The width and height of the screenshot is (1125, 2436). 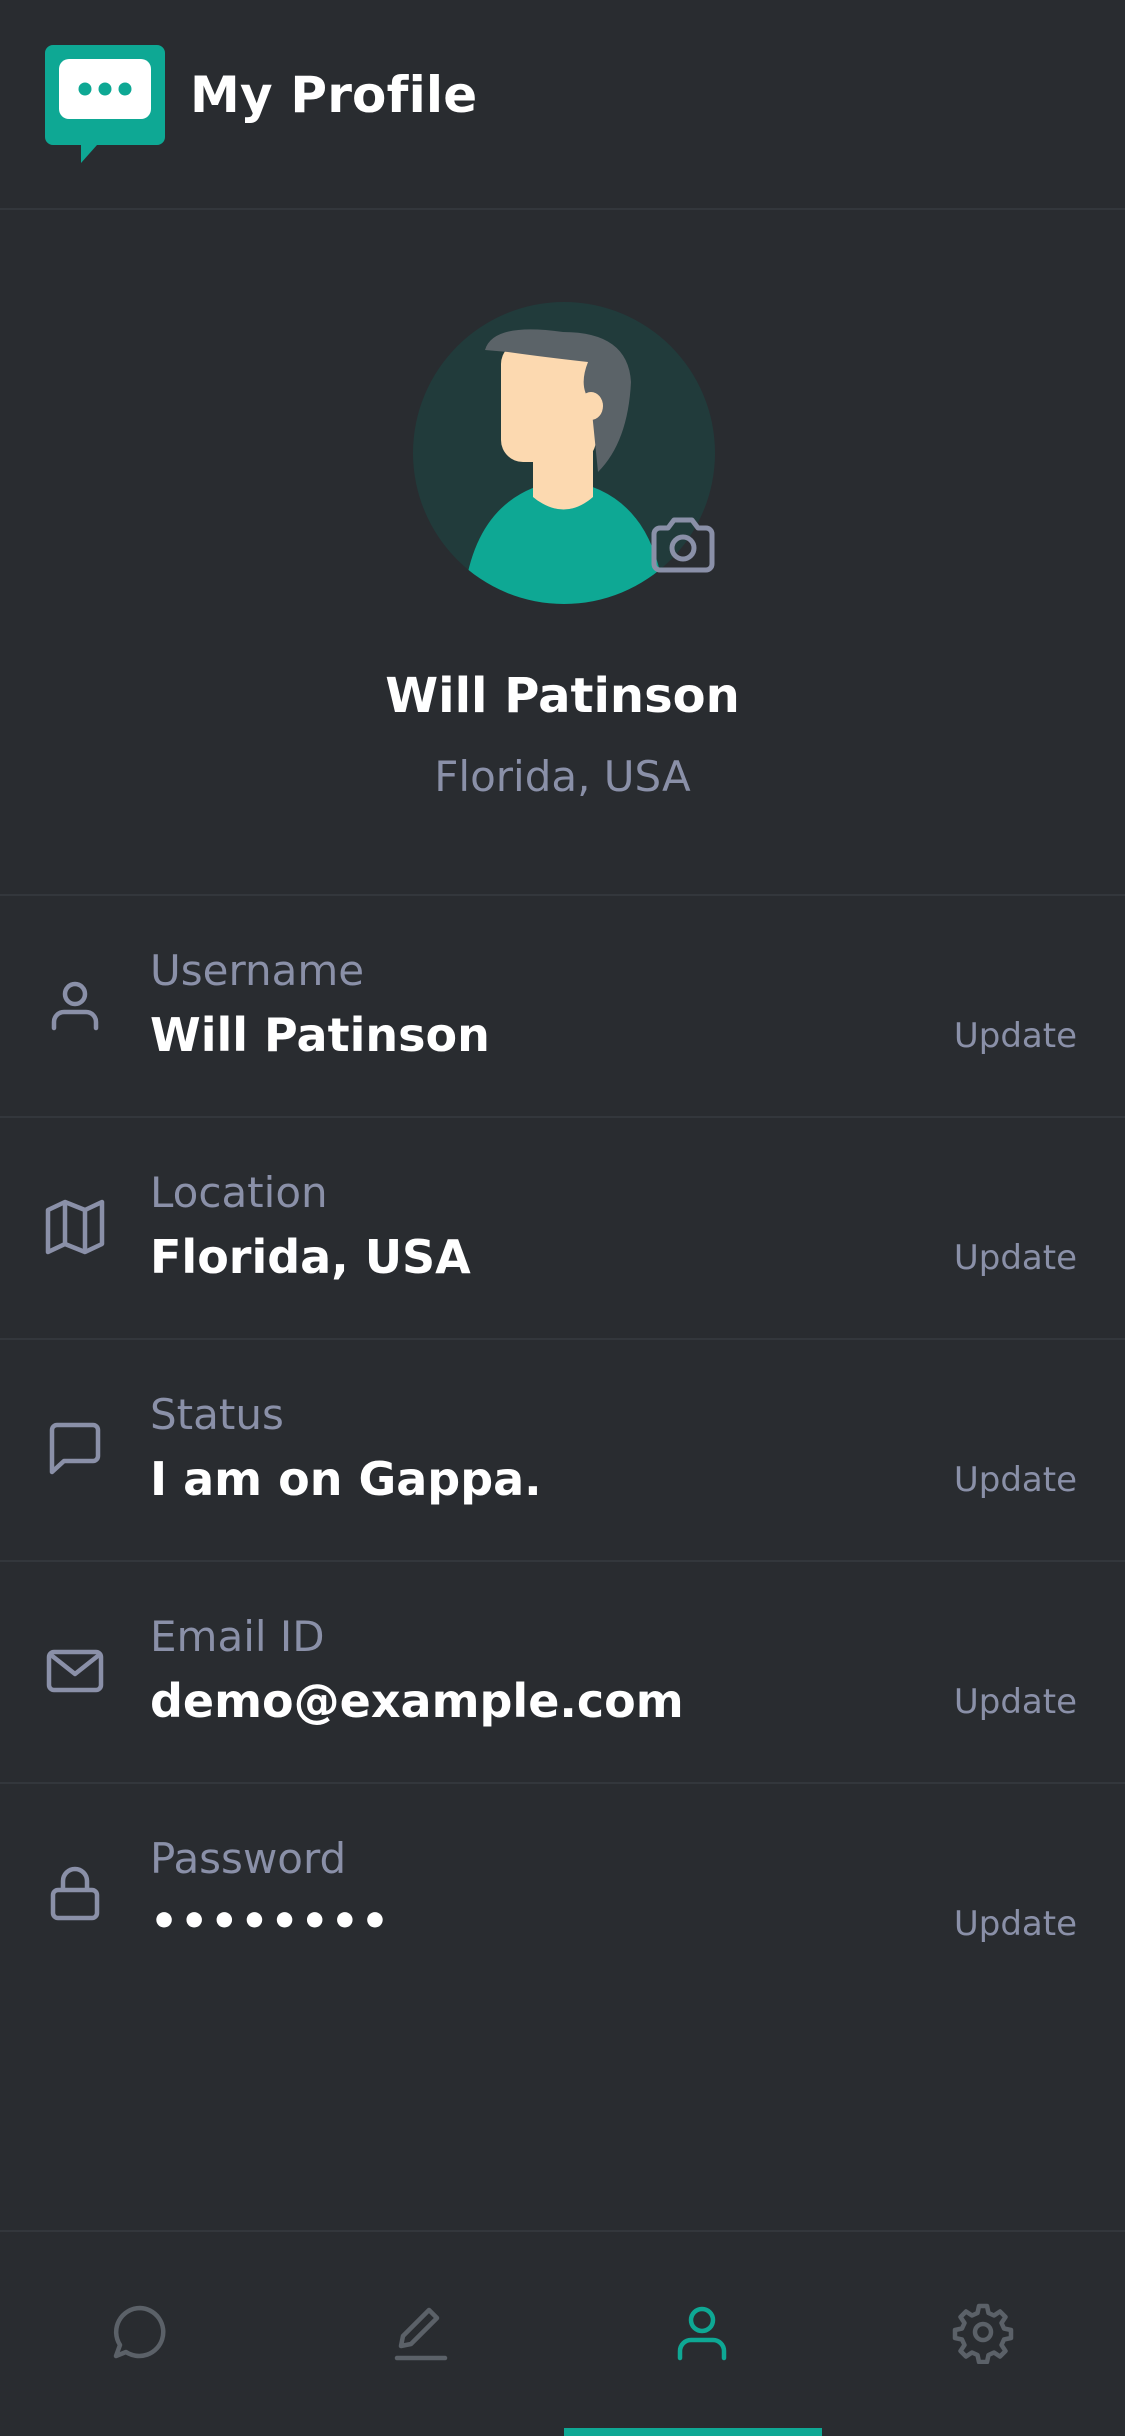 I want to click on camera-icon, so click(x=683, y=545).